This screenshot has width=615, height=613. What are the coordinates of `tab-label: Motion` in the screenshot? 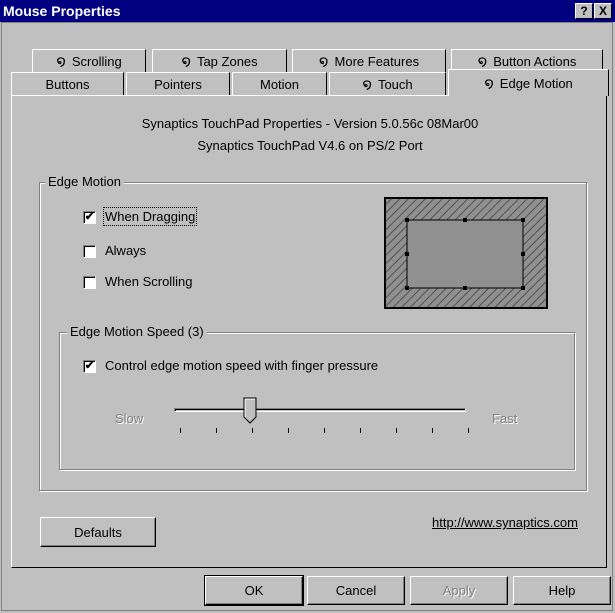 It's located at (279, 84).